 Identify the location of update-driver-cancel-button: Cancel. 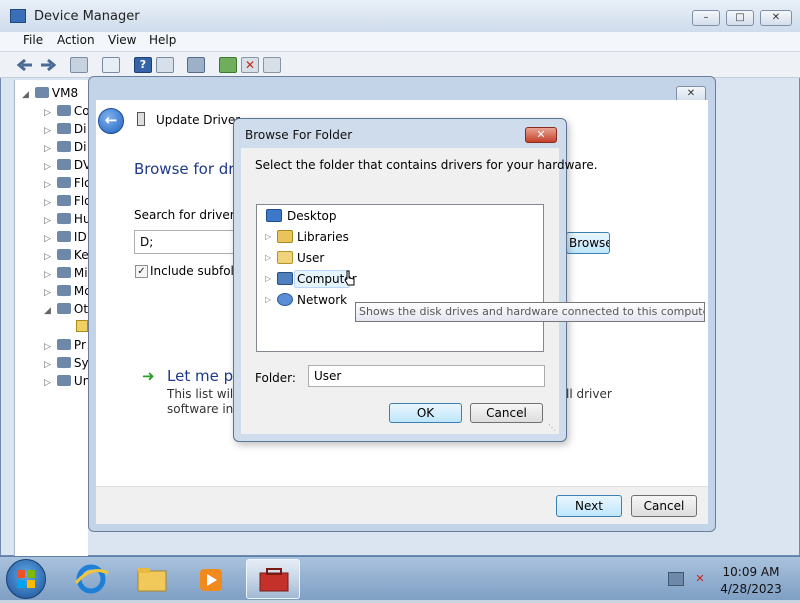
(664, 506).